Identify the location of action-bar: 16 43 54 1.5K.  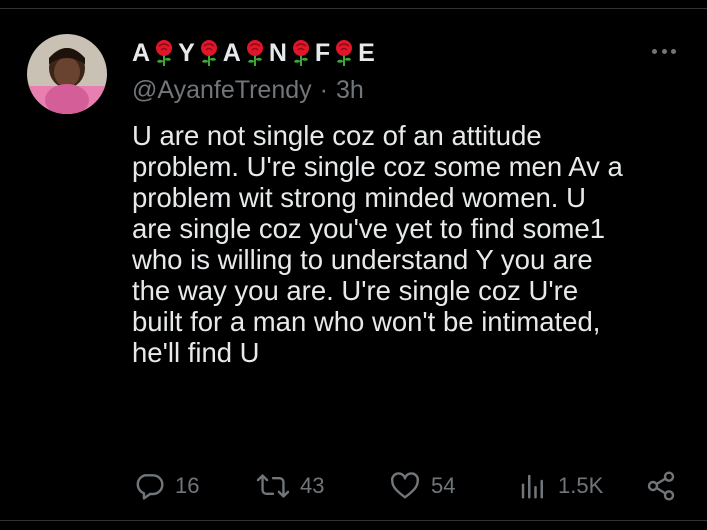
(353, 486).